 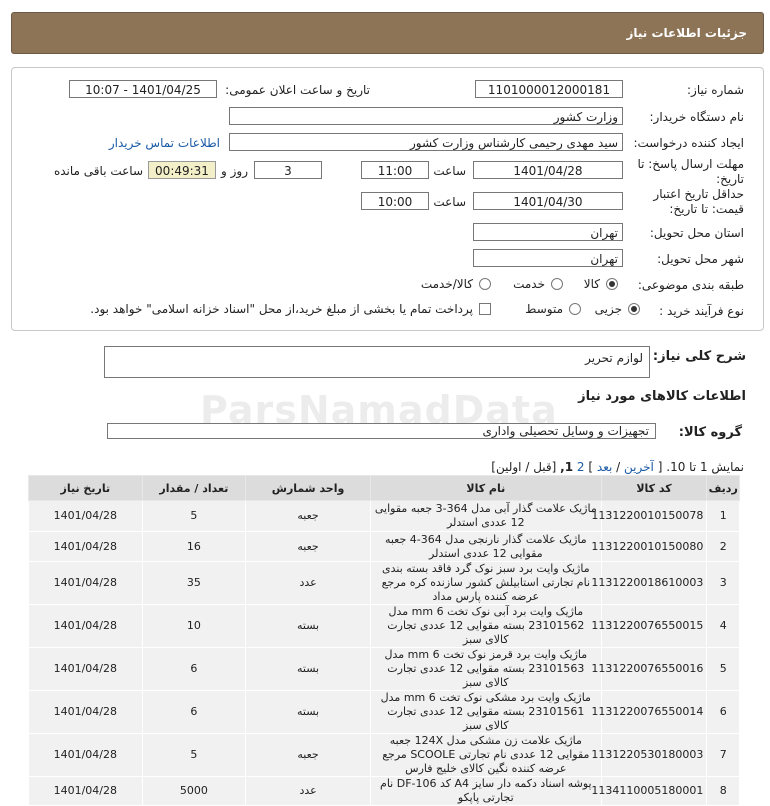 What do you see at coordinates (649, 516) in the screenshot?
I see `item-code: 1131220010150078` at bounding box center [649, 516].